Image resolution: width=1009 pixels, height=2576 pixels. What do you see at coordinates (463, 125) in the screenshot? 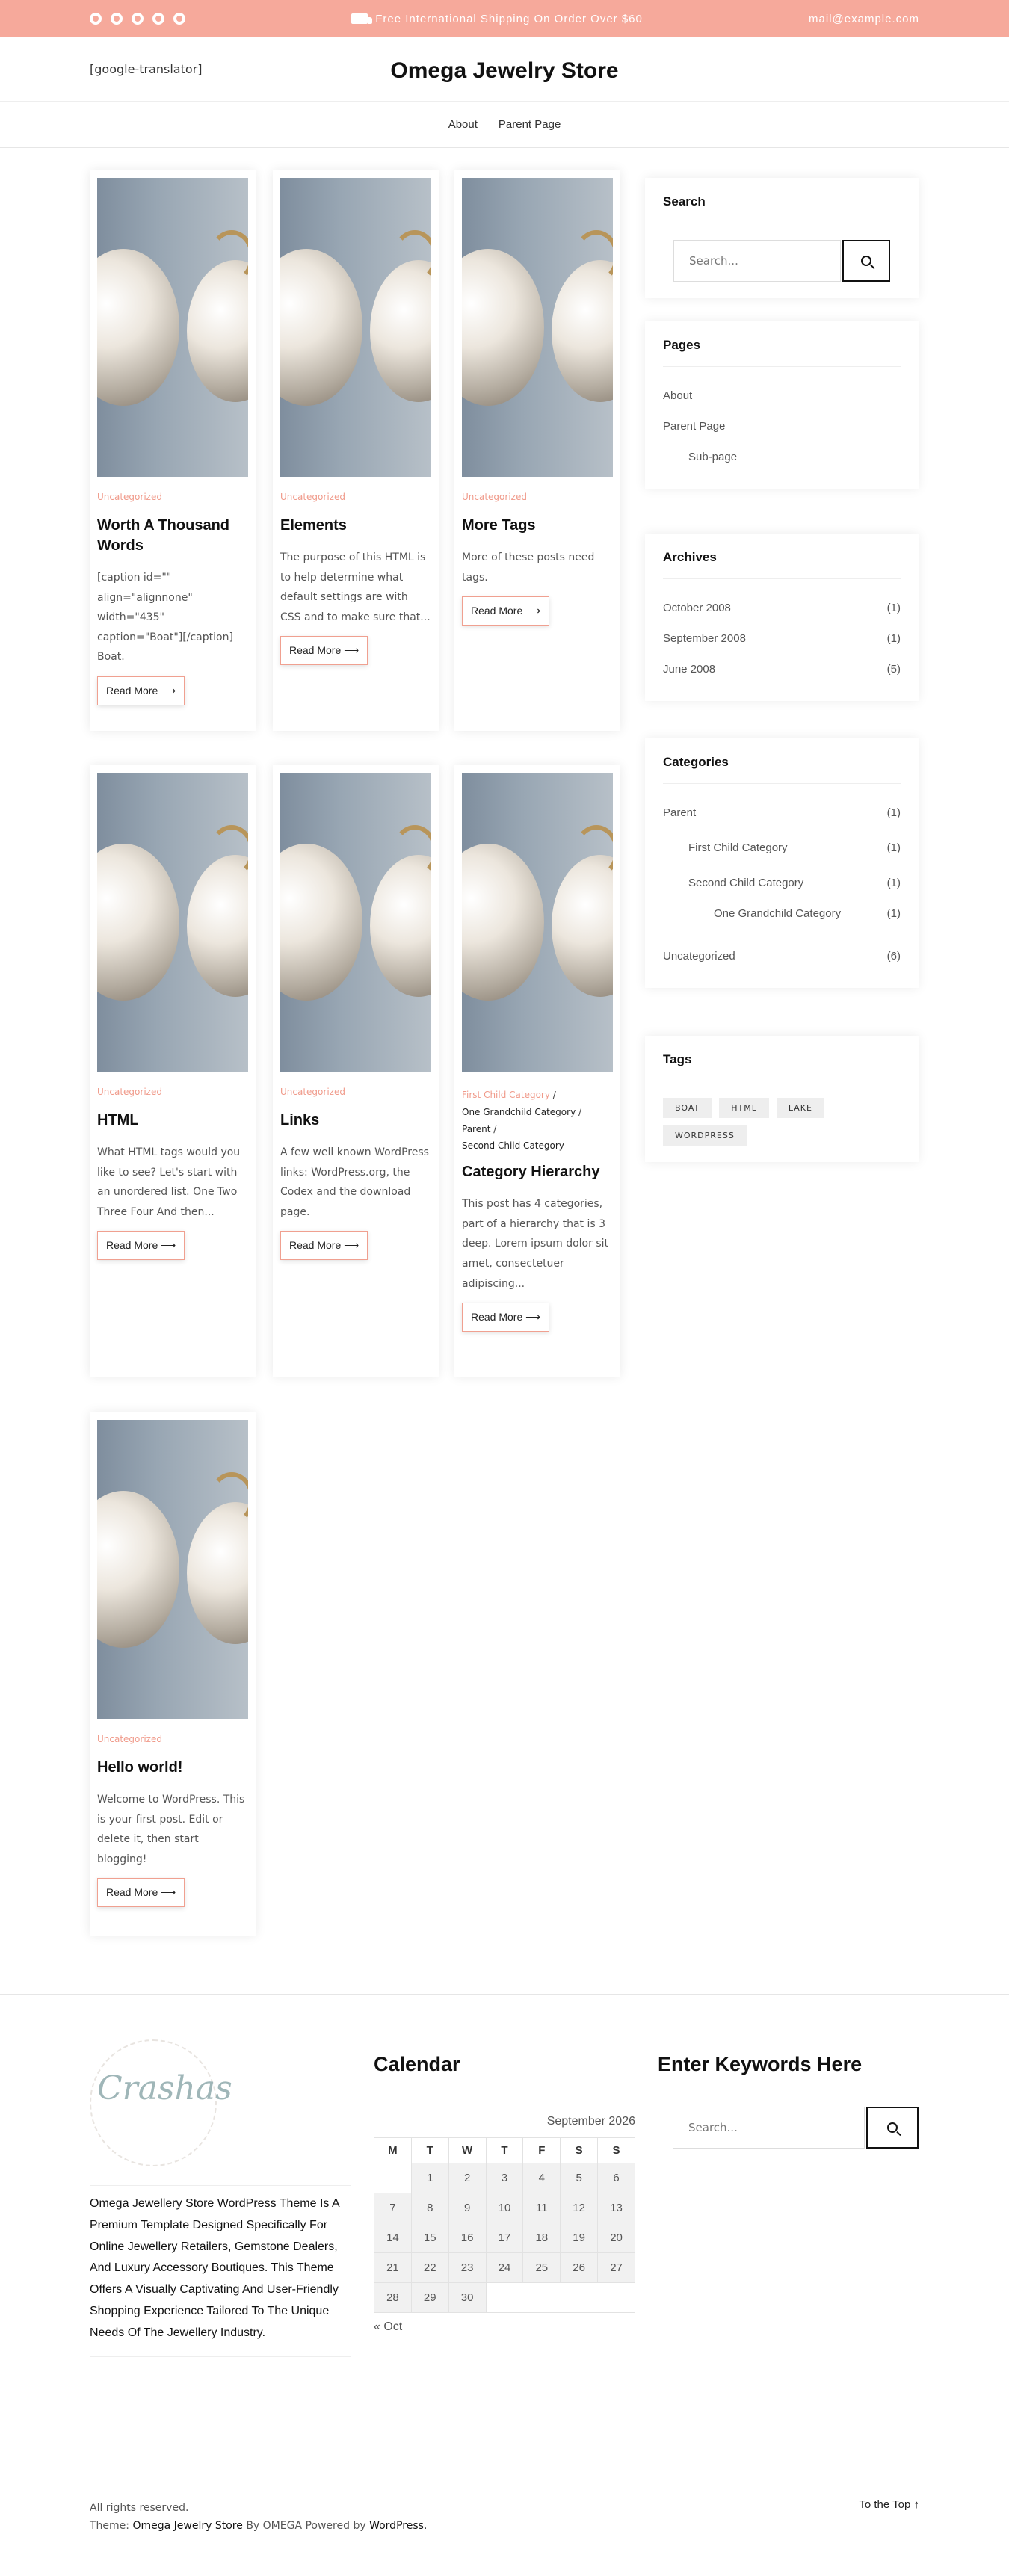
I see `nav-item-about: About` at bounding box center [463, 125].